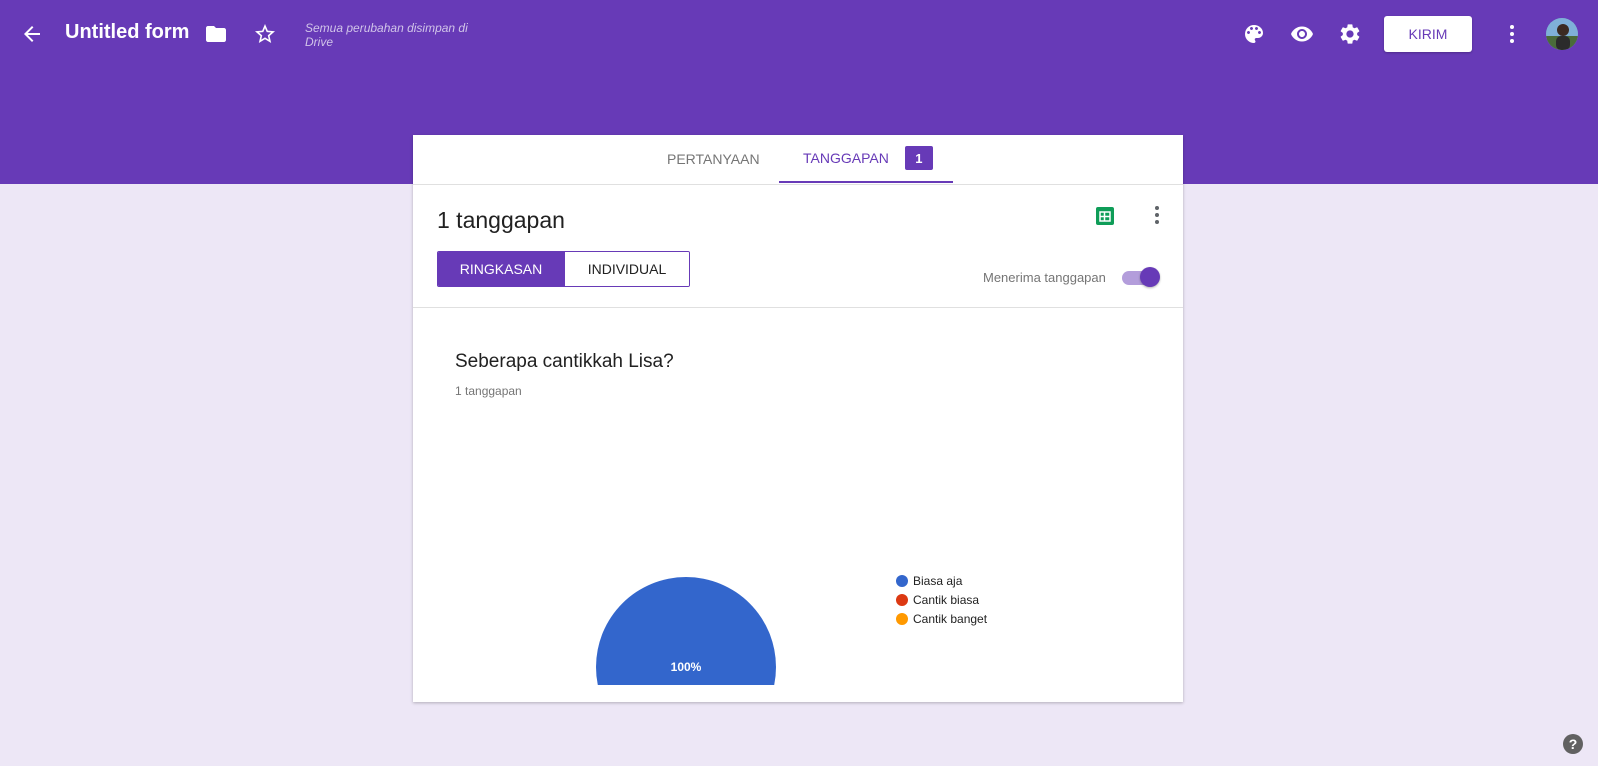 This screenshot has height=766, width=1598. Describe the element at coordinates (1302, 34) in the screenshot. I see `eye-icon` at that location.